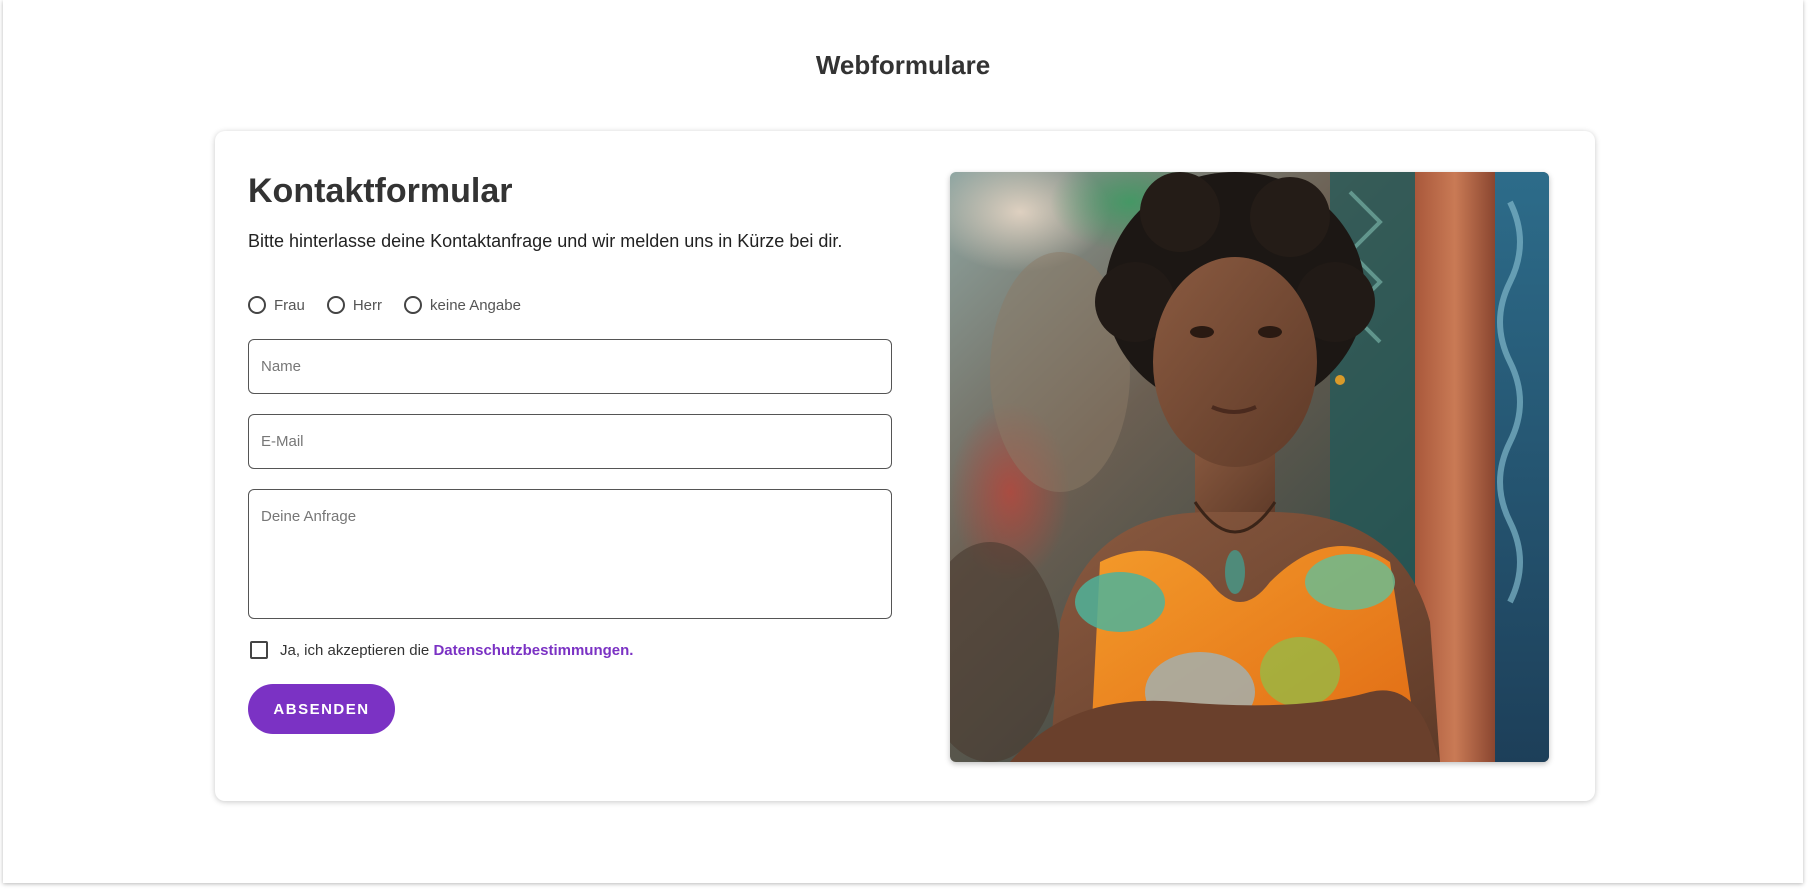 This screenshot has width=1808, height=891. I want to click on radio-frau: Frau, so click(276, 305).